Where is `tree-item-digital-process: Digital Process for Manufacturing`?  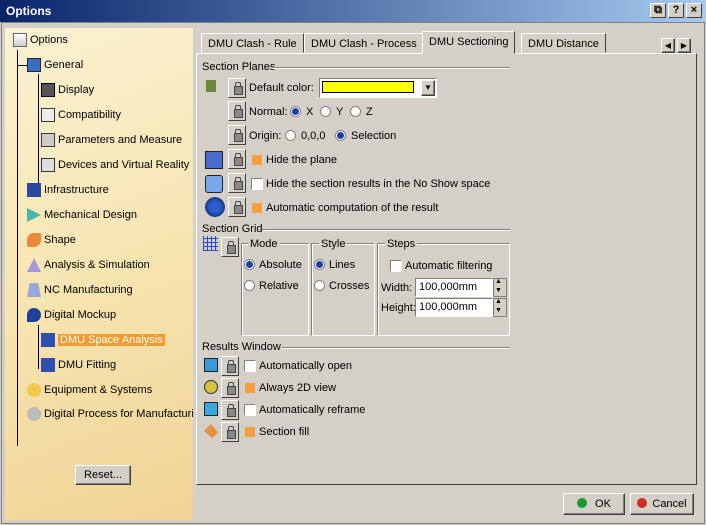
tree-item-digital-process: Digital Process for Manufacturing is located at coordinates (110, 414).